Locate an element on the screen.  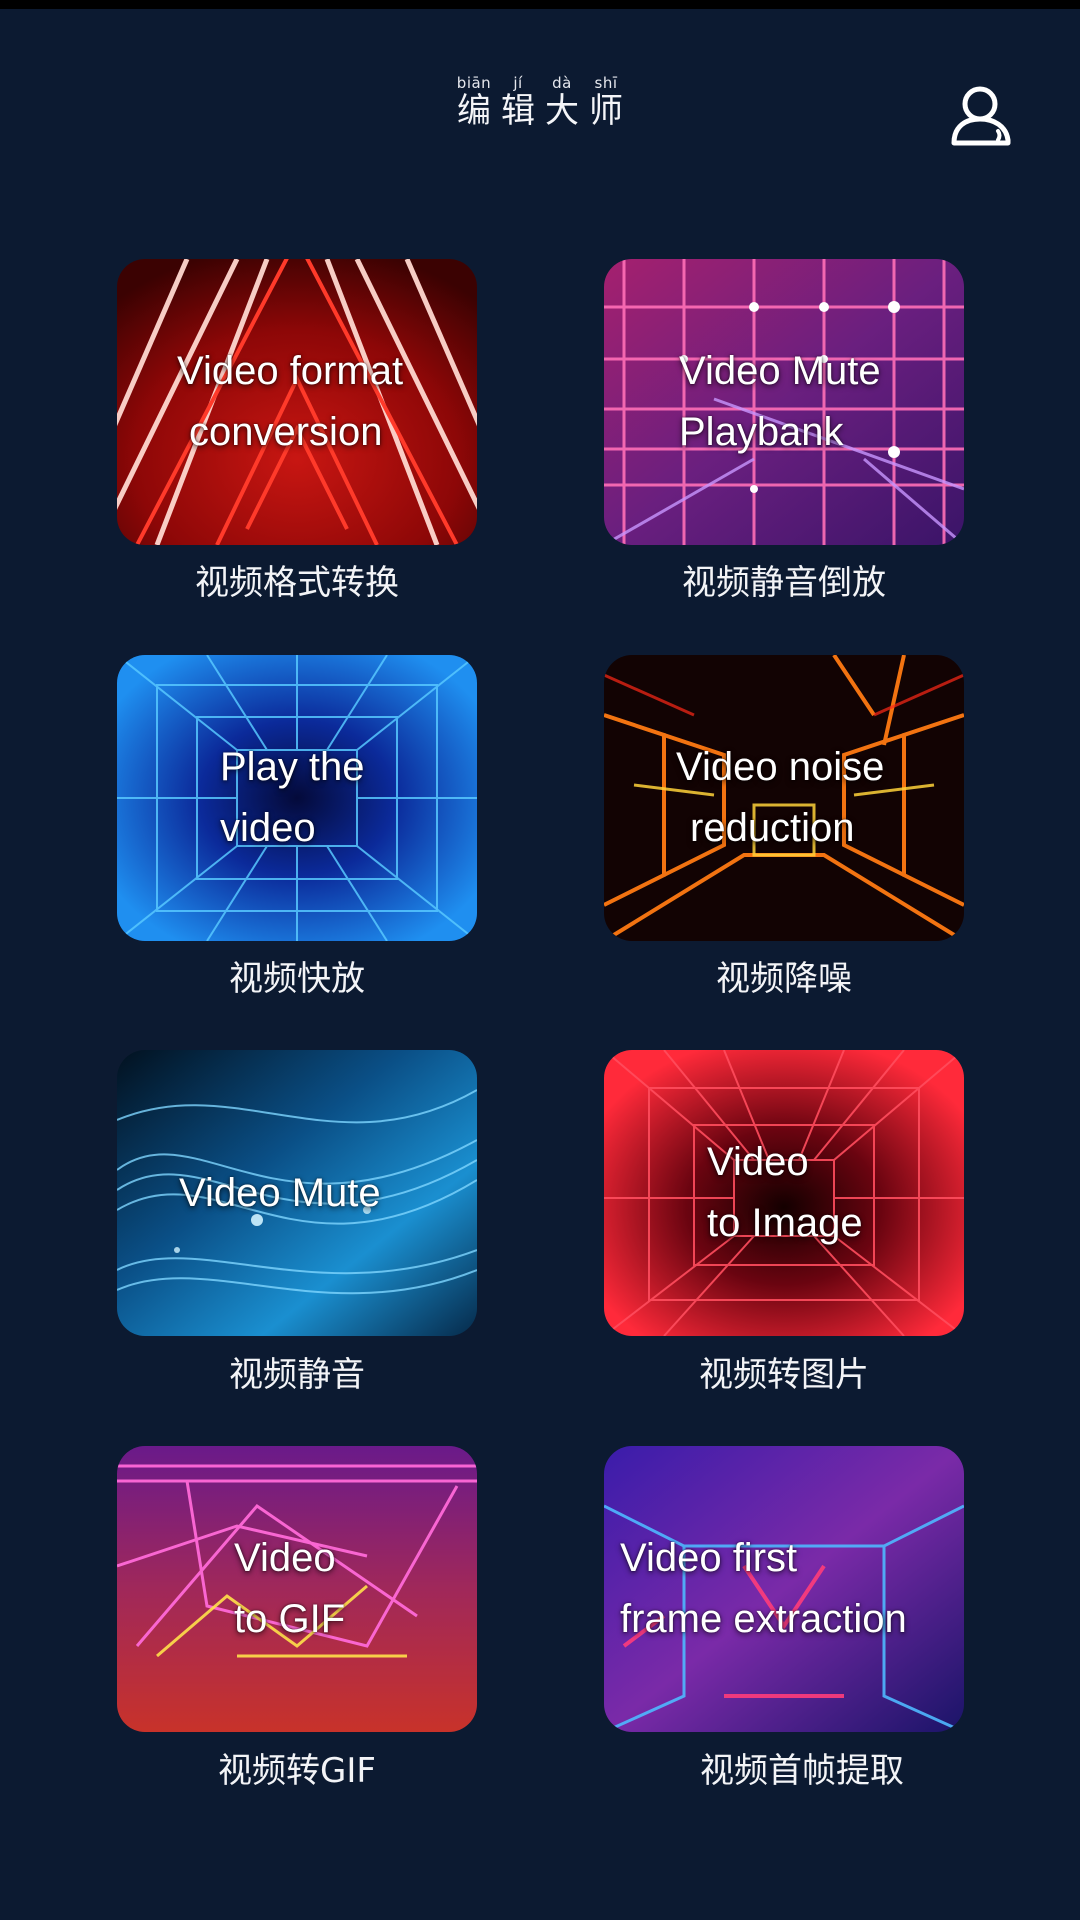
banner-text: Video first frame extraction is located at coordinates (784, 1589).